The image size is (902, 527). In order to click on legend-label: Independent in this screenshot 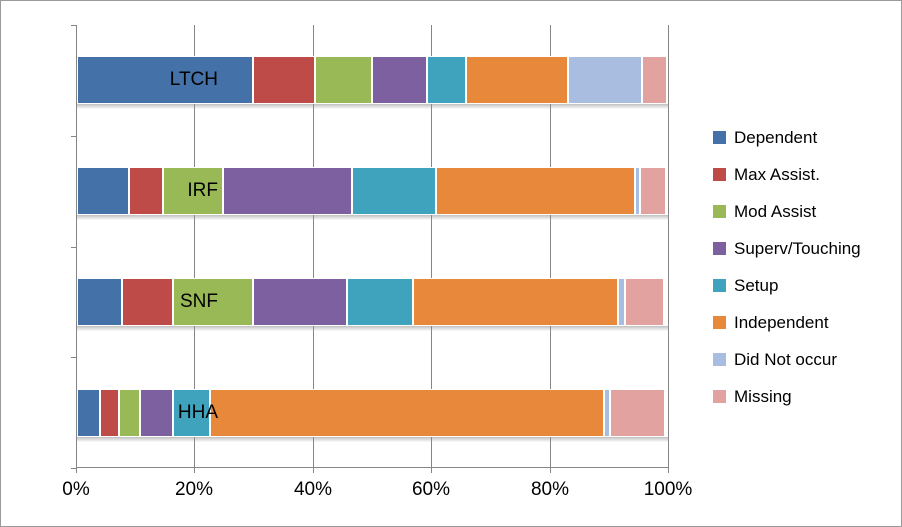, I will do `click(781, 322)`.